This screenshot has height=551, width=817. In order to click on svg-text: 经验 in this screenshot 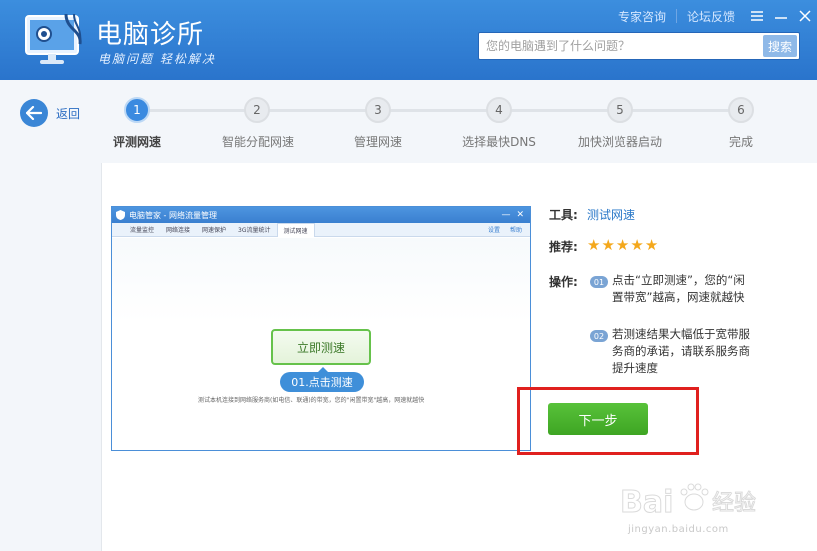, I will do `click(734, 503)`.